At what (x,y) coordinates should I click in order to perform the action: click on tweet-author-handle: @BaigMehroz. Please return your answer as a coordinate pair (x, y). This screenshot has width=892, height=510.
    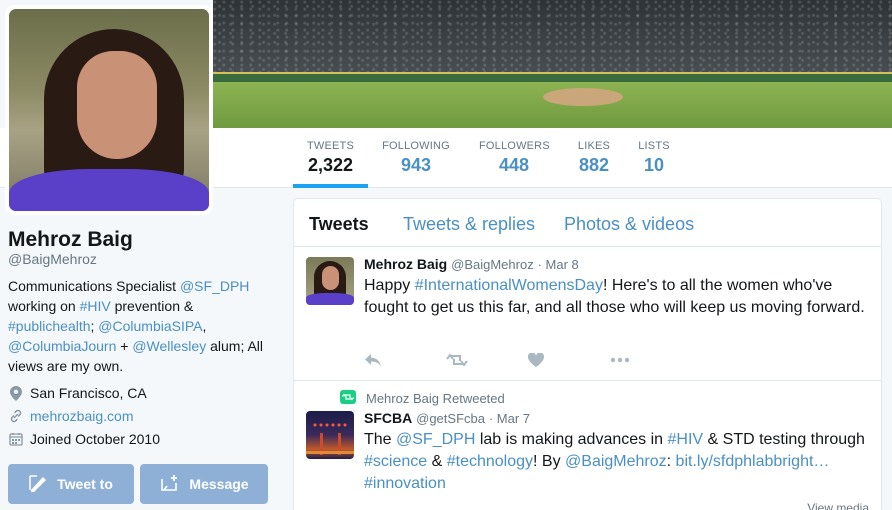
    Looking at the image, I should click on (492, 264).